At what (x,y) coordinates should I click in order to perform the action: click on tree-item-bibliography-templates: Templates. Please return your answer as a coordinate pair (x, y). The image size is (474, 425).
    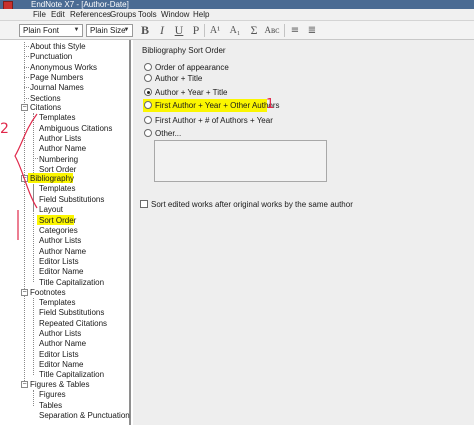
    Looking at the image, I should click on (57, 188).